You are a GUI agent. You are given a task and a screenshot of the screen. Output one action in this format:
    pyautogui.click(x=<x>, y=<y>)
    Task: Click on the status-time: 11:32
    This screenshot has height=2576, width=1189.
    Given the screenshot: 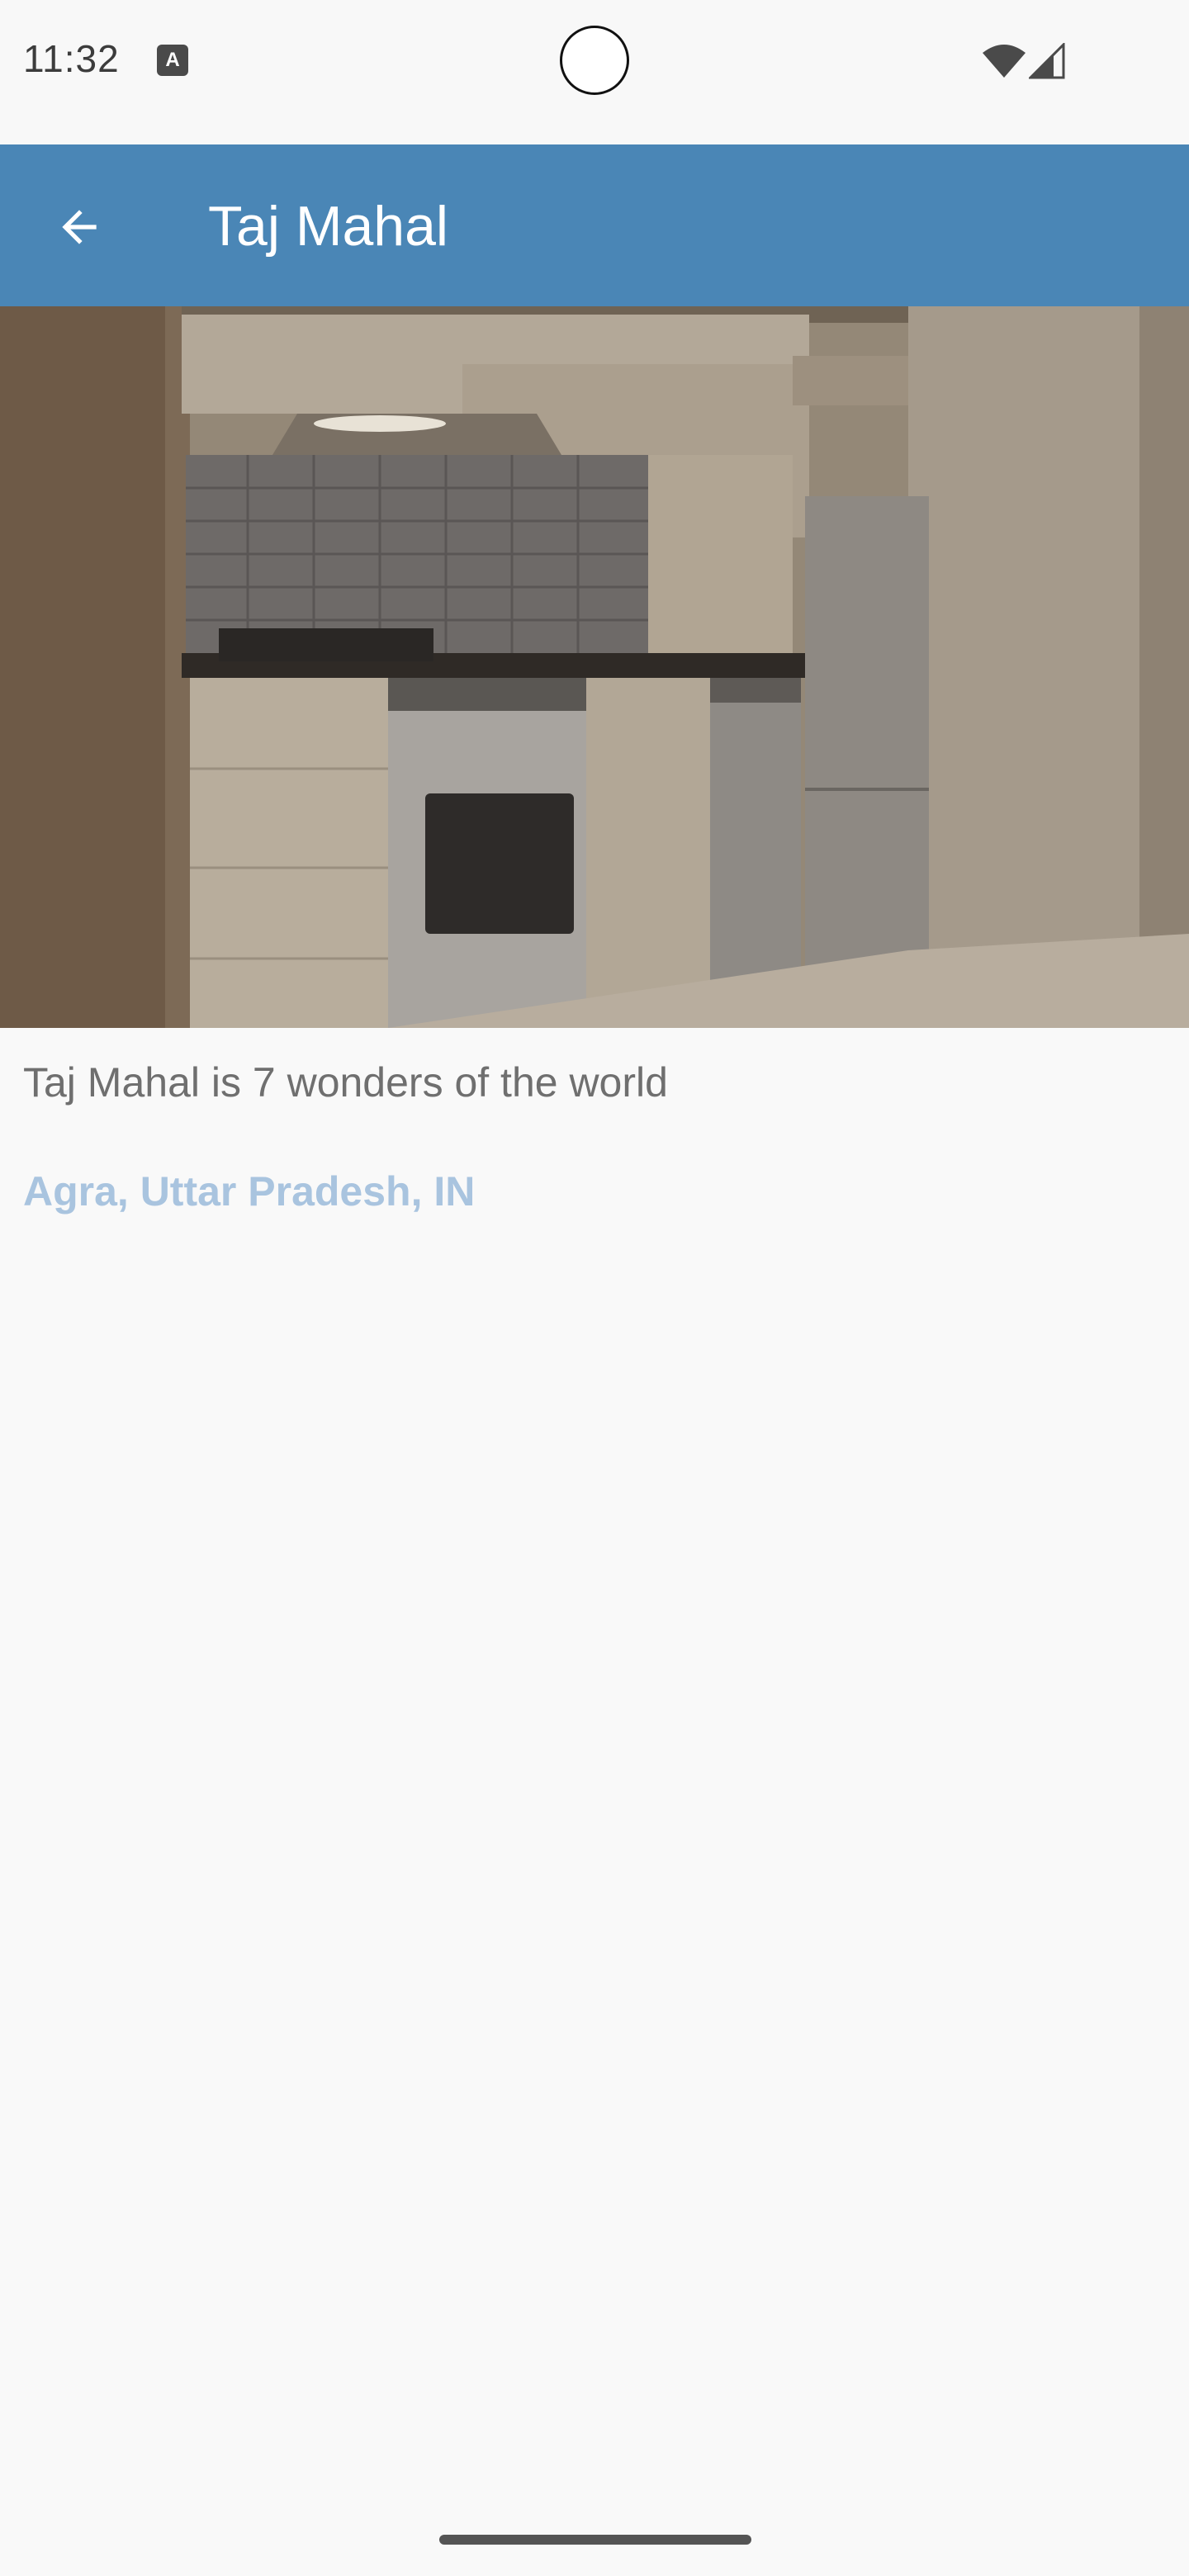 What is the action you would take?
    pyautogui.click(x=71, y=58)
    